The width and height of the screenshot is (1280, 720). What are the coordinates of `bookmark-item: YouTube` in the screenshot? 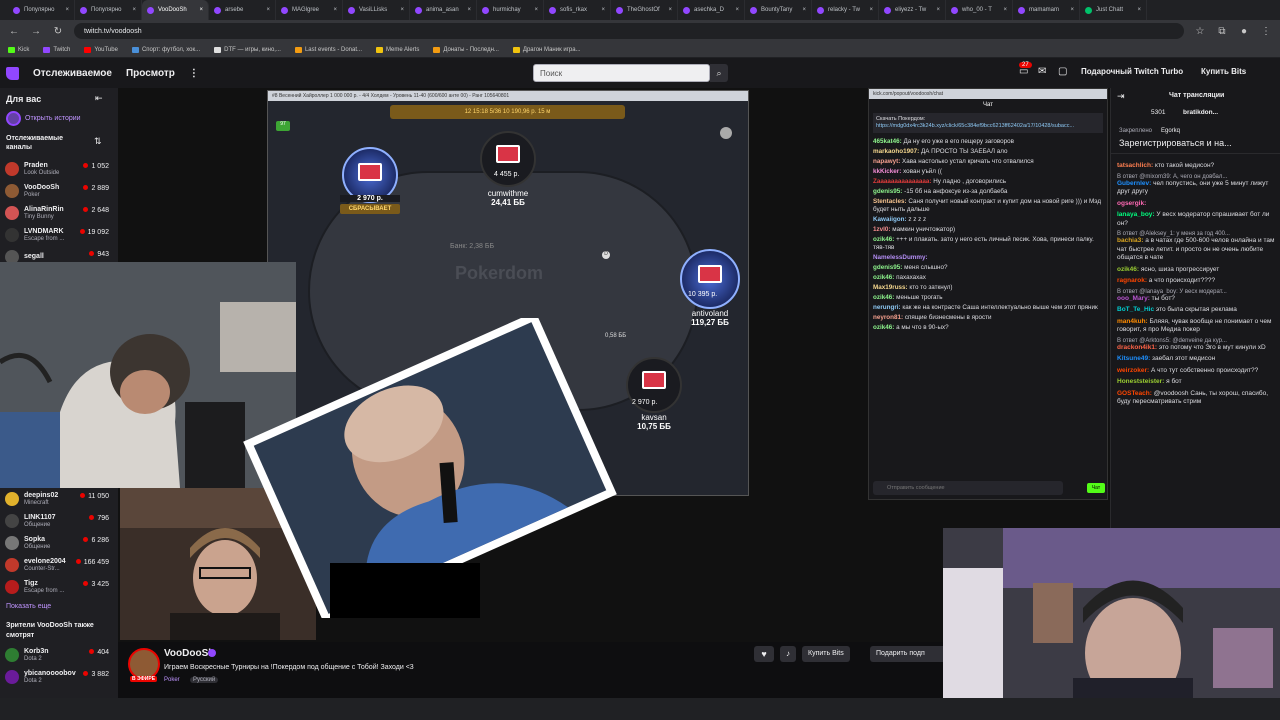 It's located at (101, 49).